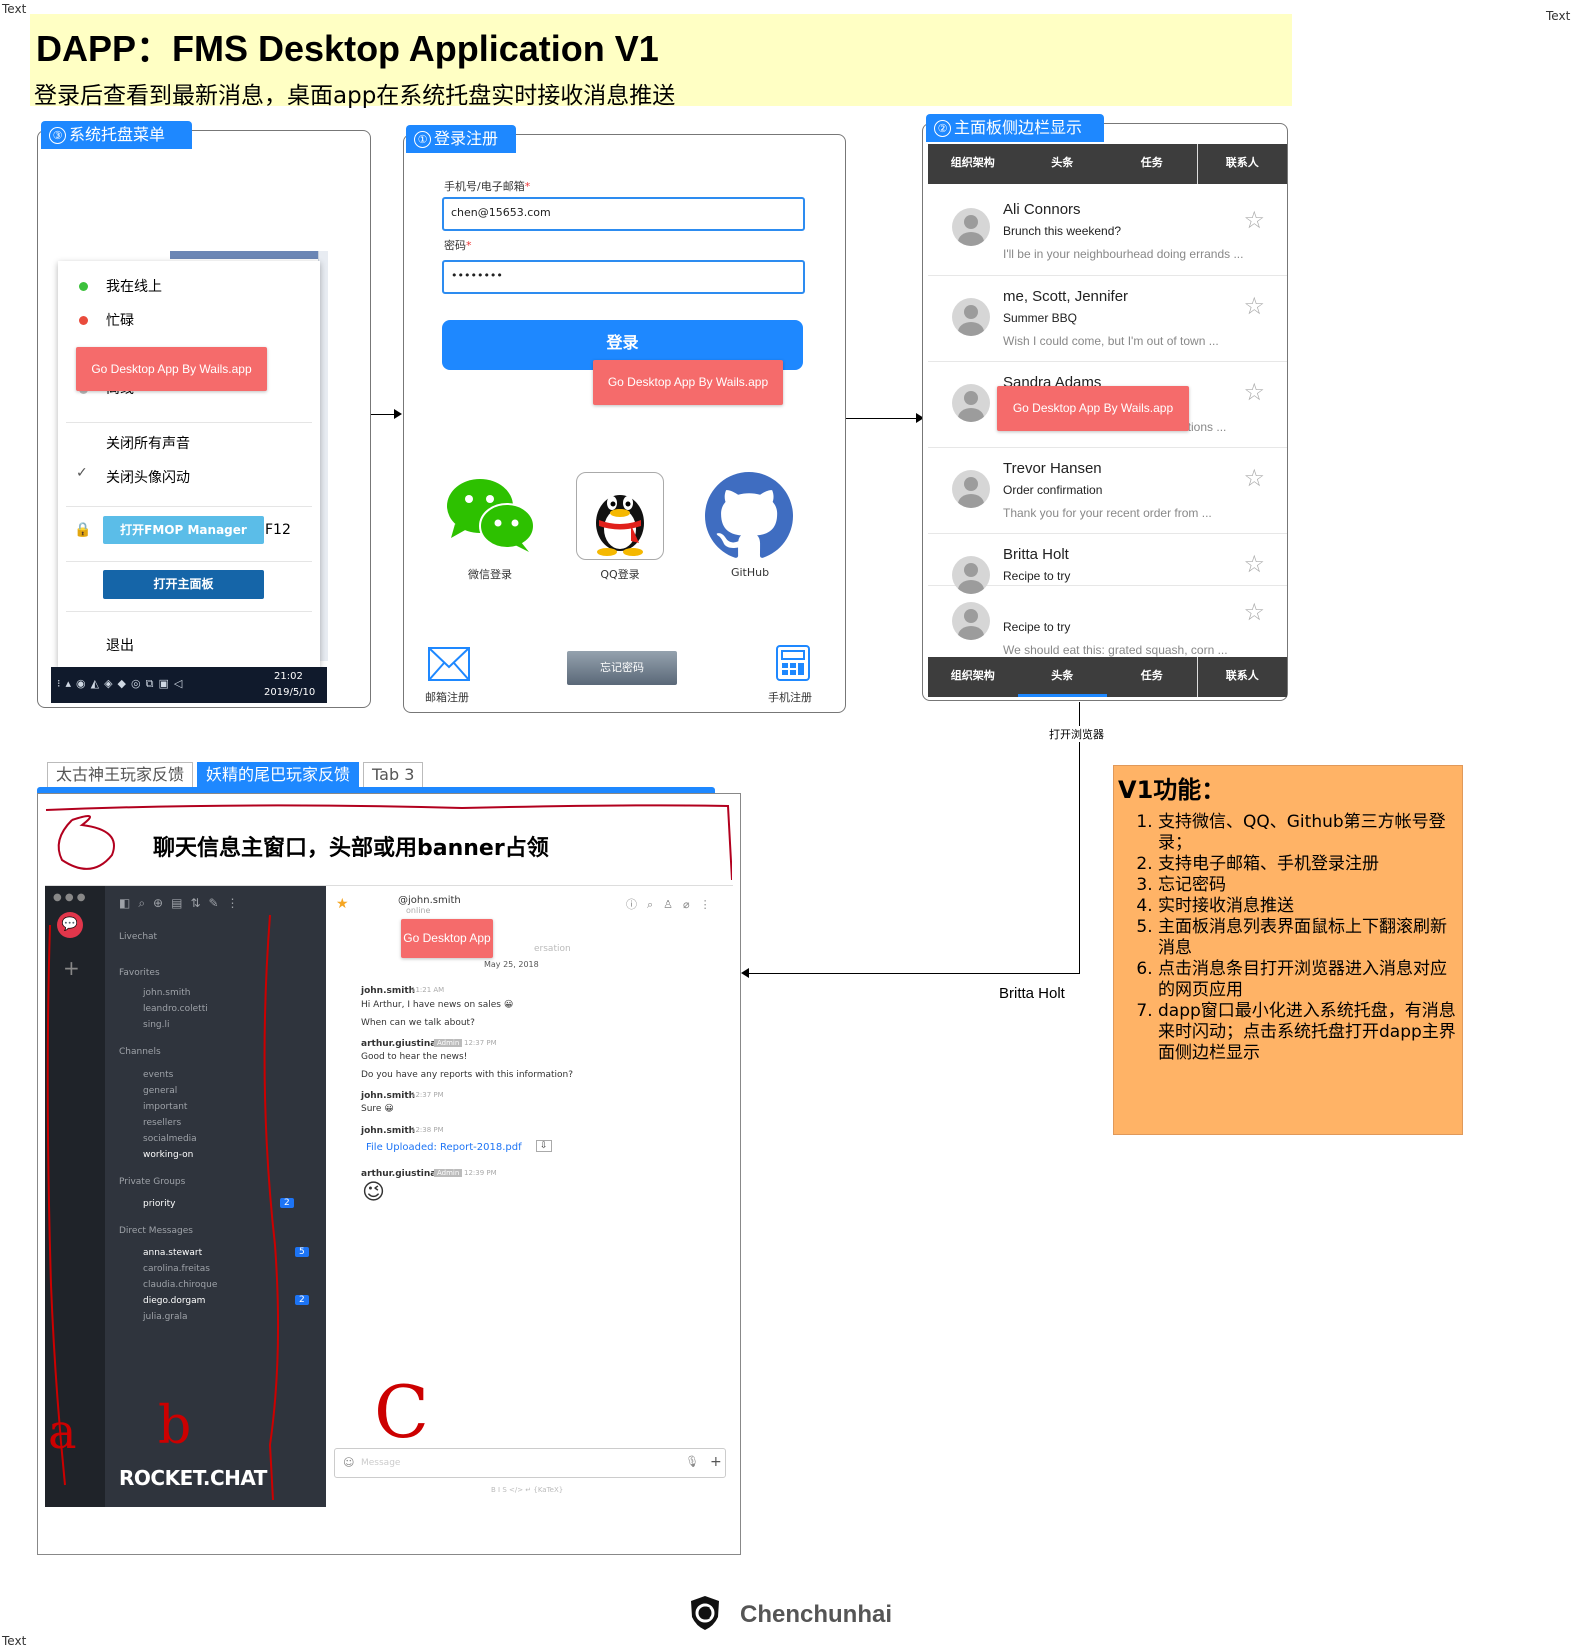  What do you see at coordinates (1309, 906) in the screenshot?
I see `feature-item: 实时接收消息推送` at bounding box center [1309, 906].